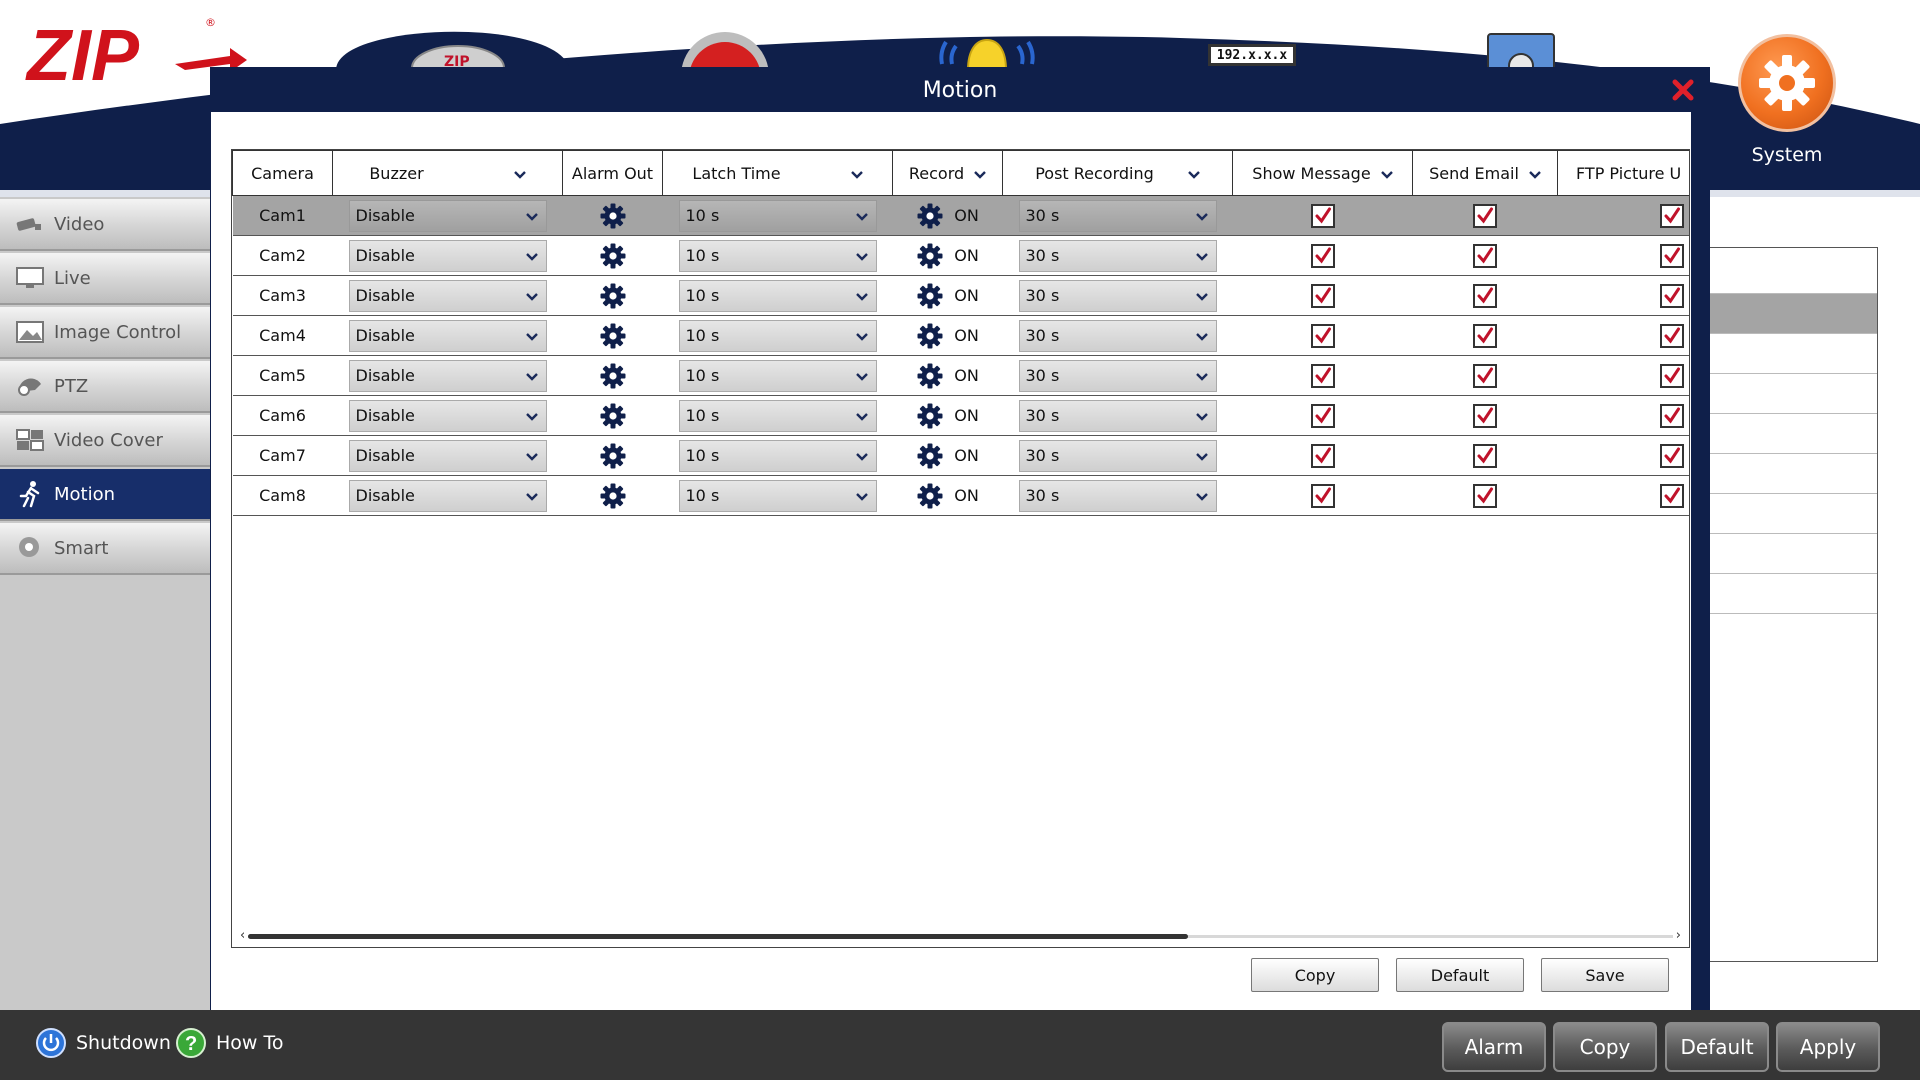 The height and width of the screenshot is (1080, 1920). I want to click on column-header-show-message: Show Message, so click(1322, 173).